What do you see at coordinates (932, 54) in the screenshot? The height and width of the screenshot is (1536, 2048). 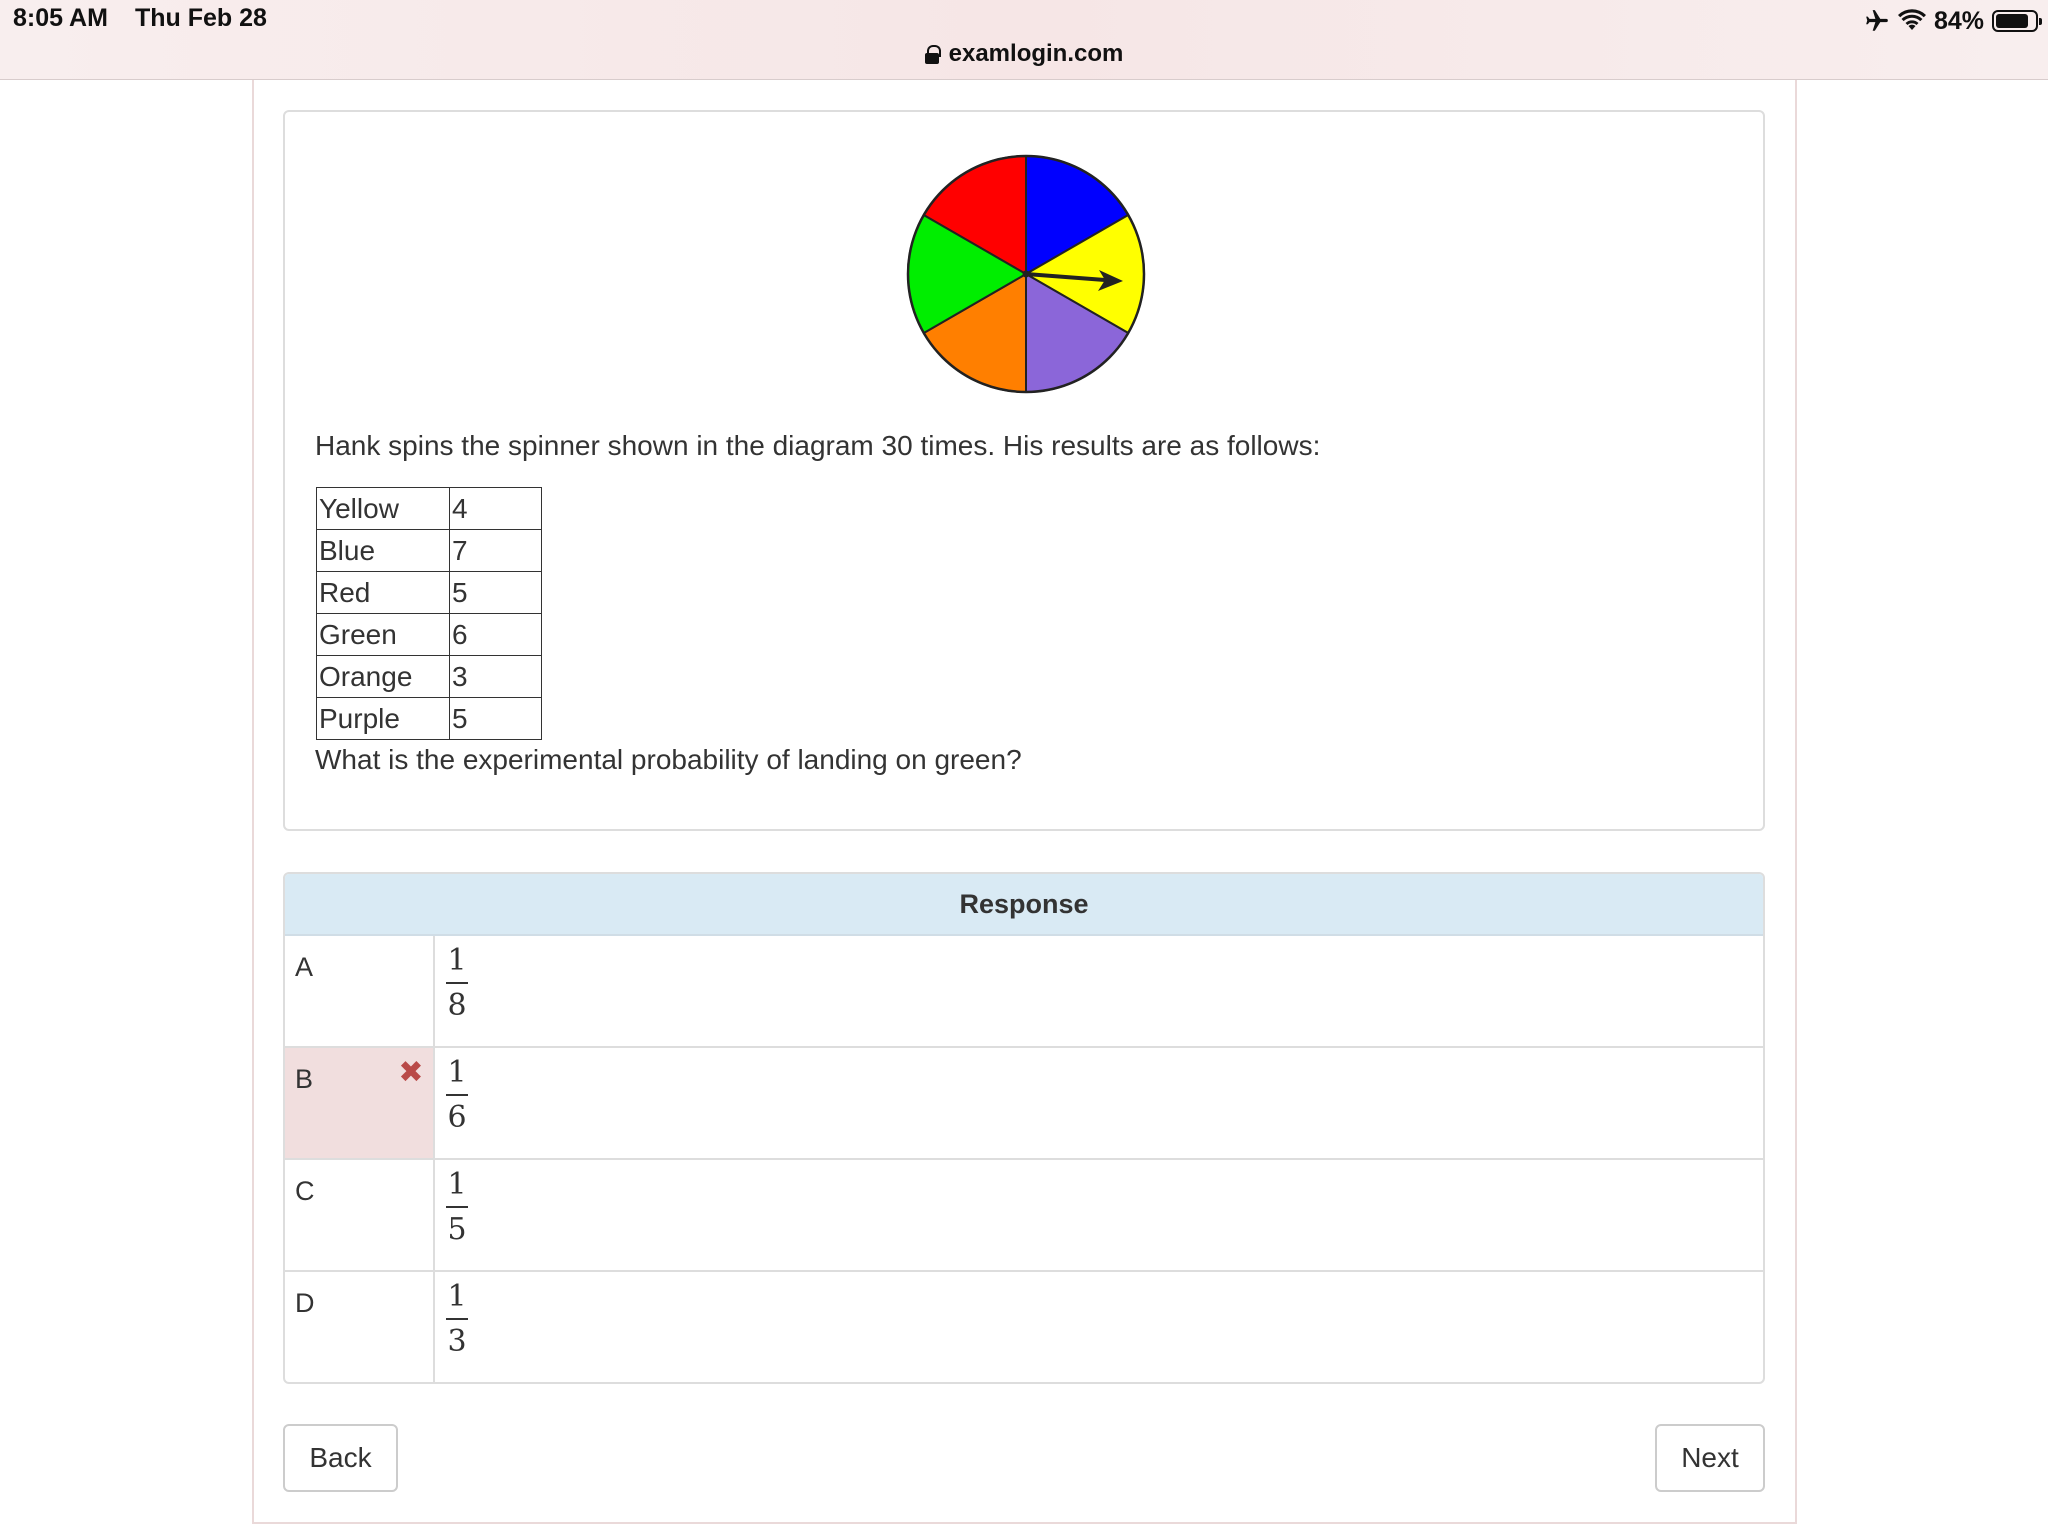 I see `lock-icon` at bounding box center [932, 54].